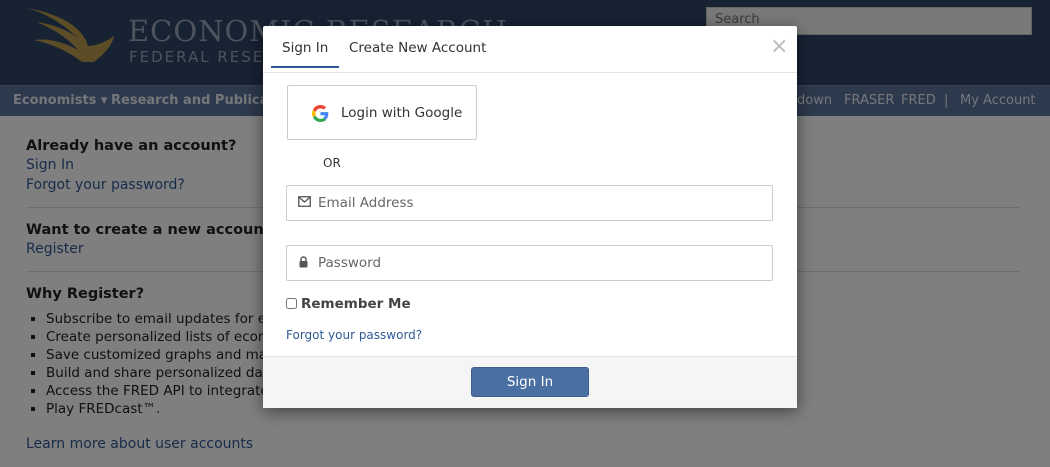 The height and width of the screenshot is (467, 1050). I want to click on email-field, so click(529, 203).